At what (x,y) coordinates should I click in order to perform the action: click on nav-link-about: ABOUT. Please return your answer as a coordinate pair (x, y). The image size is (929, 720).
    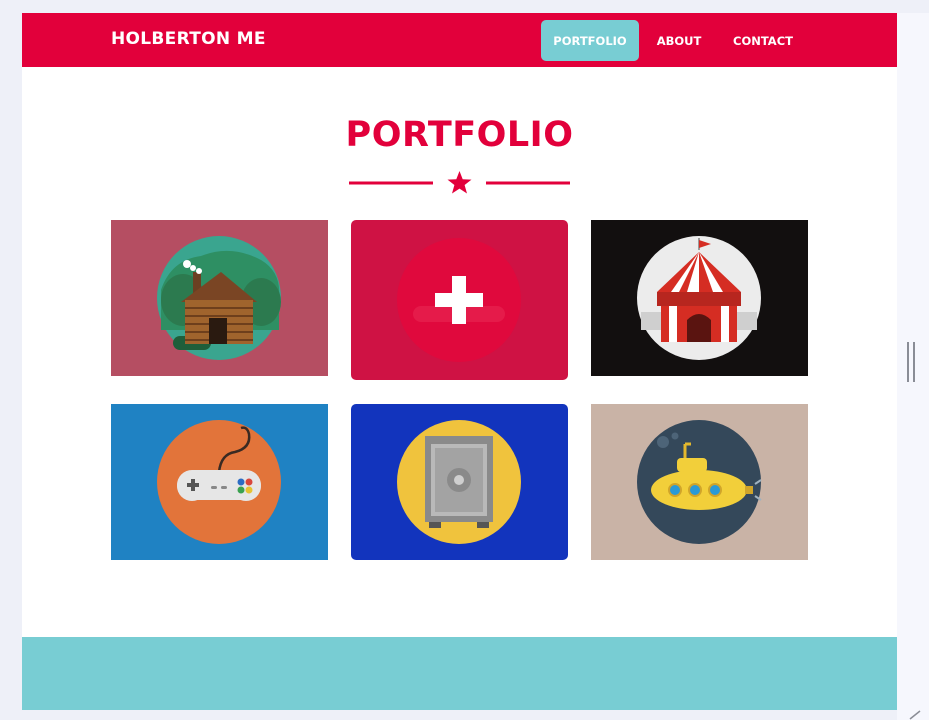
    Looking at the image, I should click on (679, 40).